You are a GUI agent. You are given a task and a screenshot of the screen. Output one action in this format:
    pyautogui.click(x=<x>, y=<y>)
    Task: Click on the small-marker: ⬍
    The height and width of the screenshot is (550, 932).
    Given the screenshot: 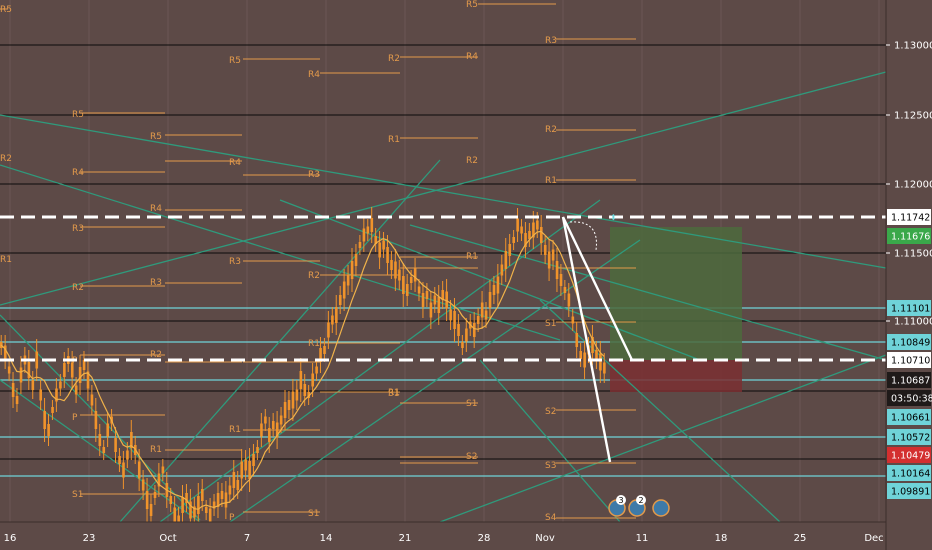 What is the action you would take?
    pyautogui.click(x=613, y=217)
    